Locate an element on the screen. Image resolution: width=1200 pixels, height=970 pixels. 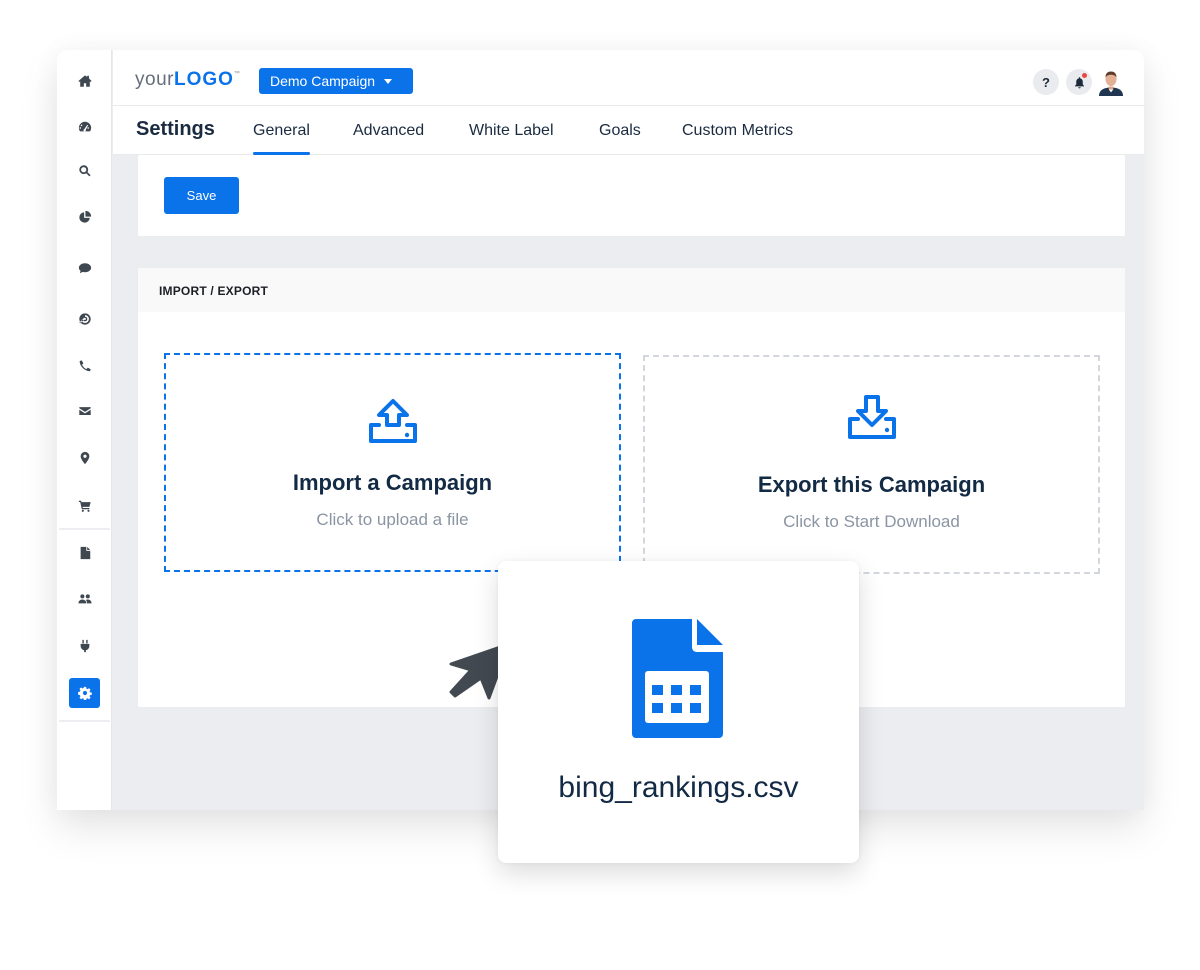
shopping-cart-icon is located at coordinates (84, 506).